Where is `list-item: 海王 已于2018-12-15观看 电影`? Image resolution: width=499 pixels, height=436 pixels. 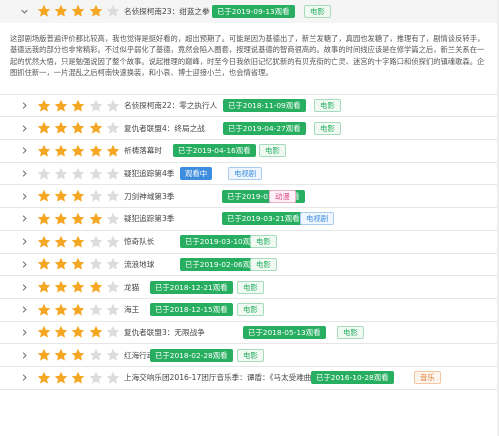
list-item: 海王 已于2018-12-15观看 电影 is located at coordinates (249, 310).